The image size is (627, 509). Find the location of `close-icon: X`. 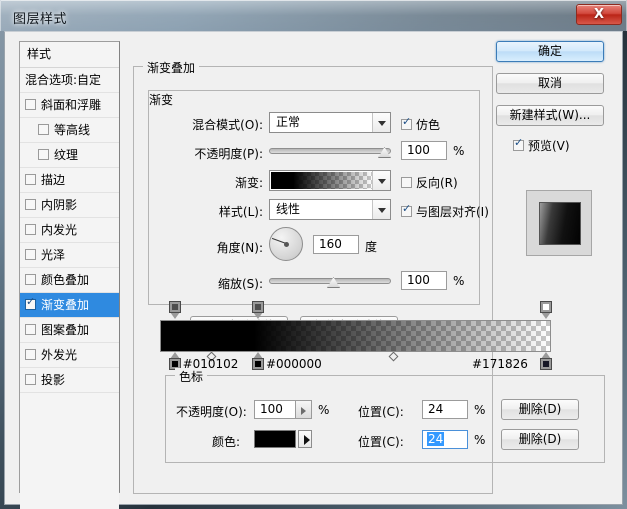

close-icon: X is located at coordinates (599, 14).